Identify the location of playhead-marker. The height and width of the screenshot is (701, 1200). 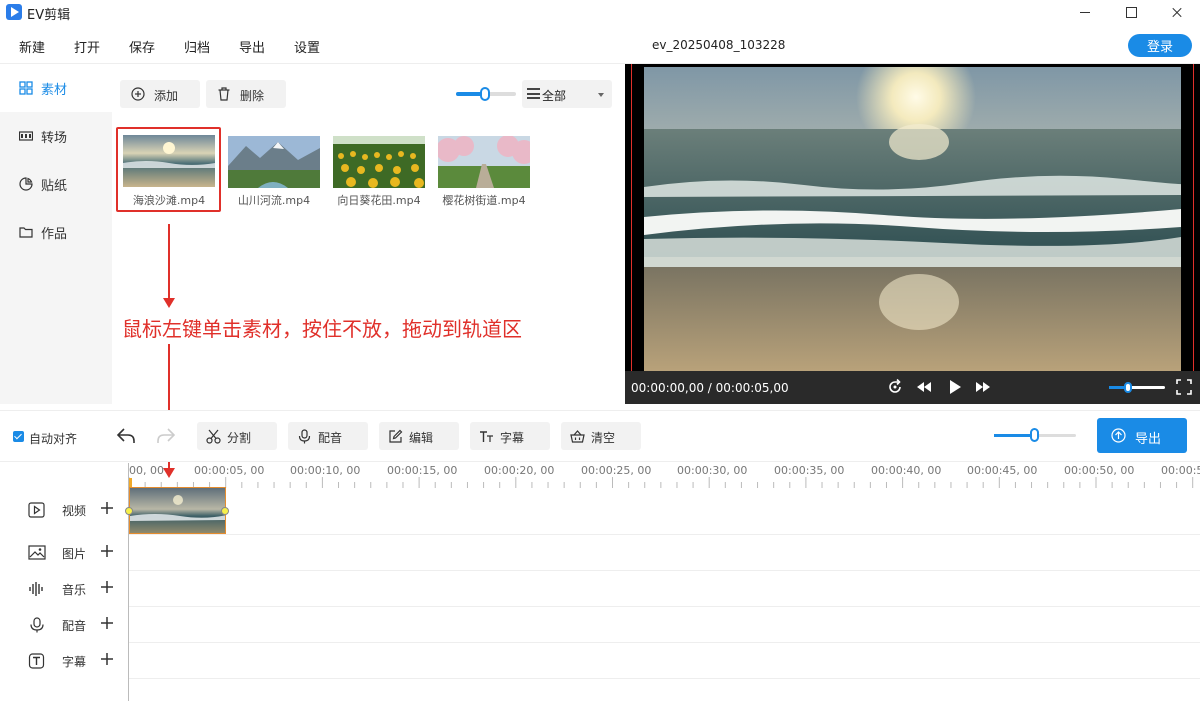
(130, 482).